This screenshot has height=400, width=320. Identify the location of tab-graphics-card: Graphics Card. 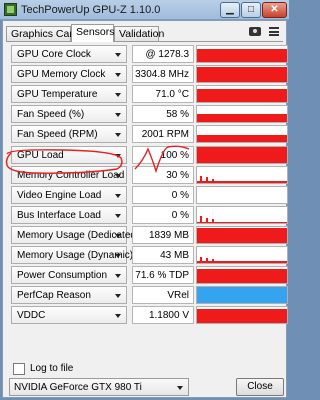
(42, 33).